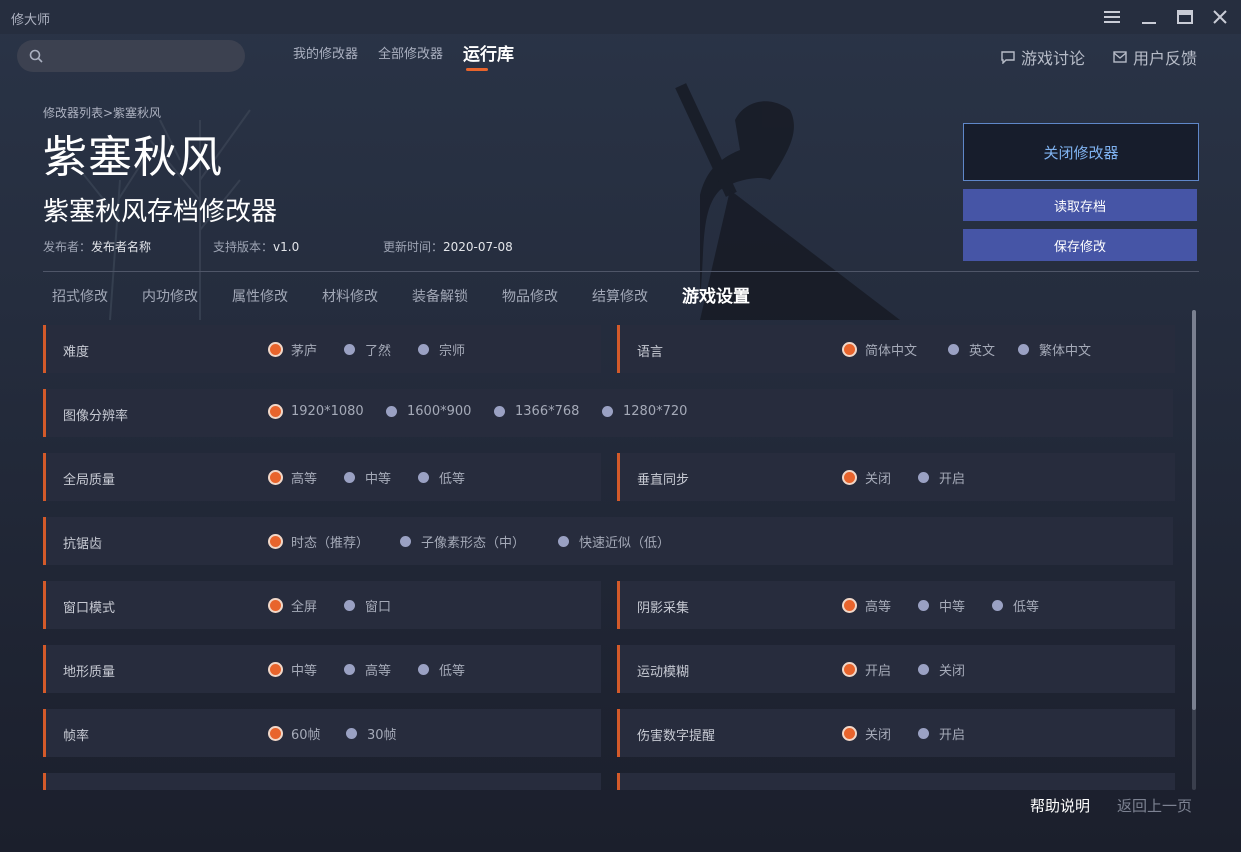  What do you see at coordinates (1080, 205) in the screenshot?
I see `load-save-button: 读取存档` at bounding box center [1080, 205].